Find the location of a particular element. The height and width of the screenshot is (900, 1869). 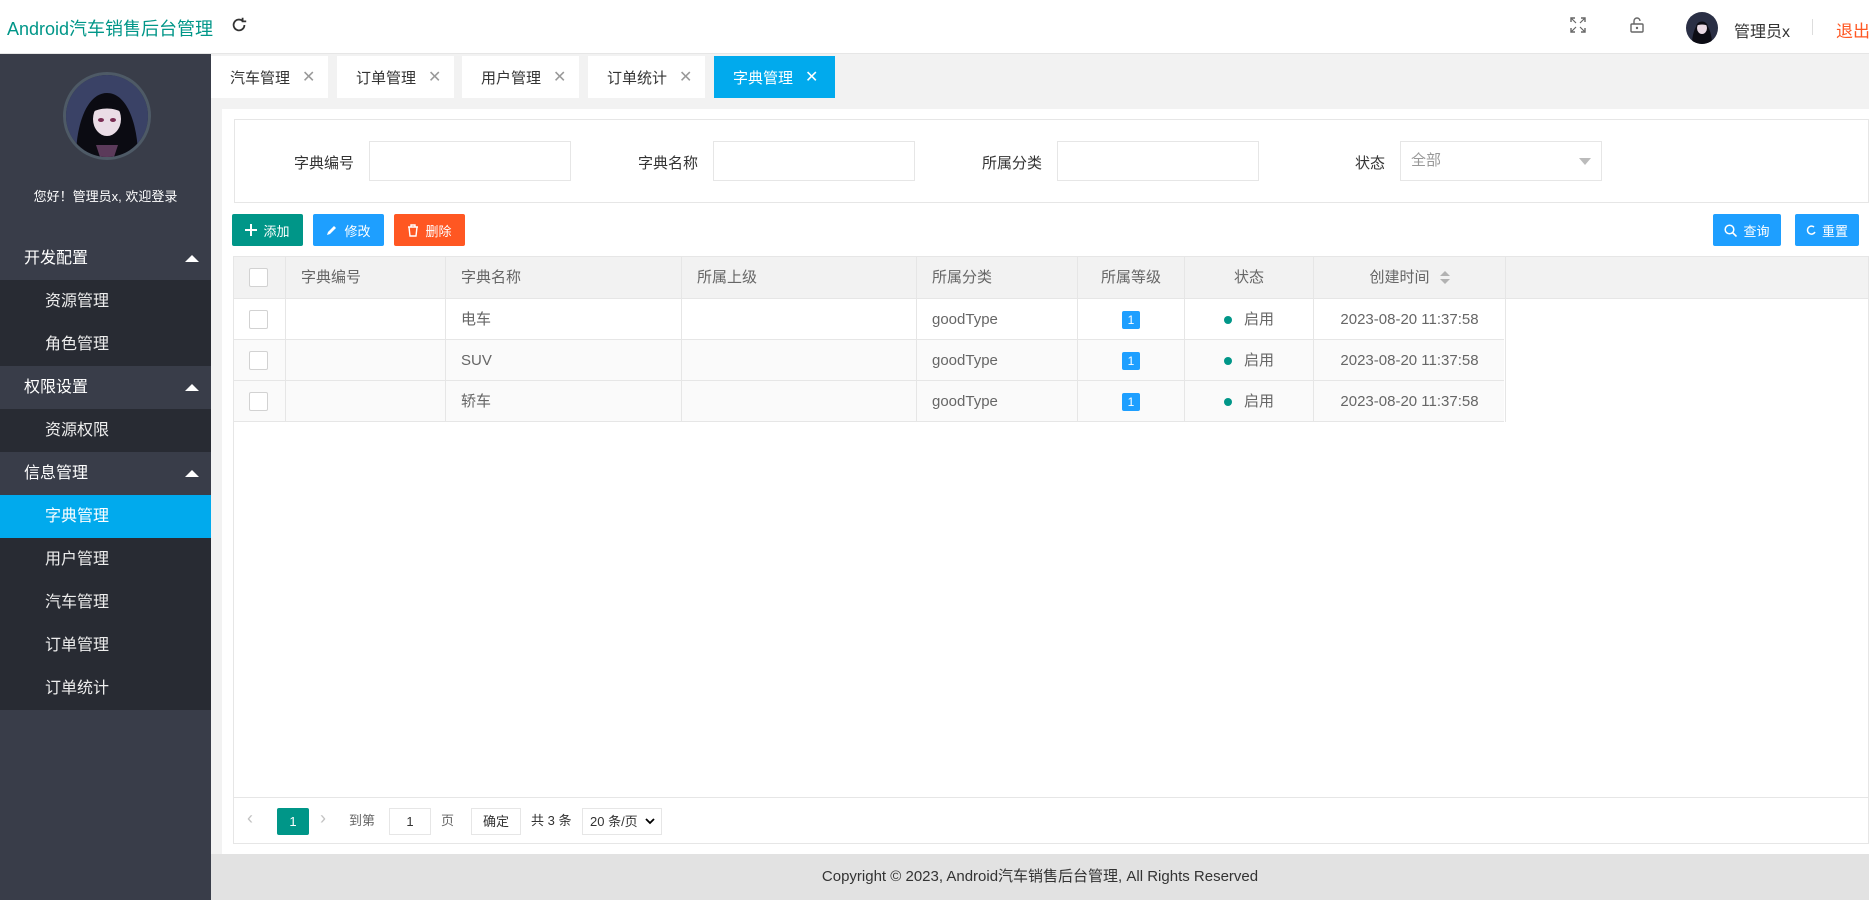

table-row: SUV goodType 1 启用 2023-08-20 11:37:58 is located at coordinates (870, 360).